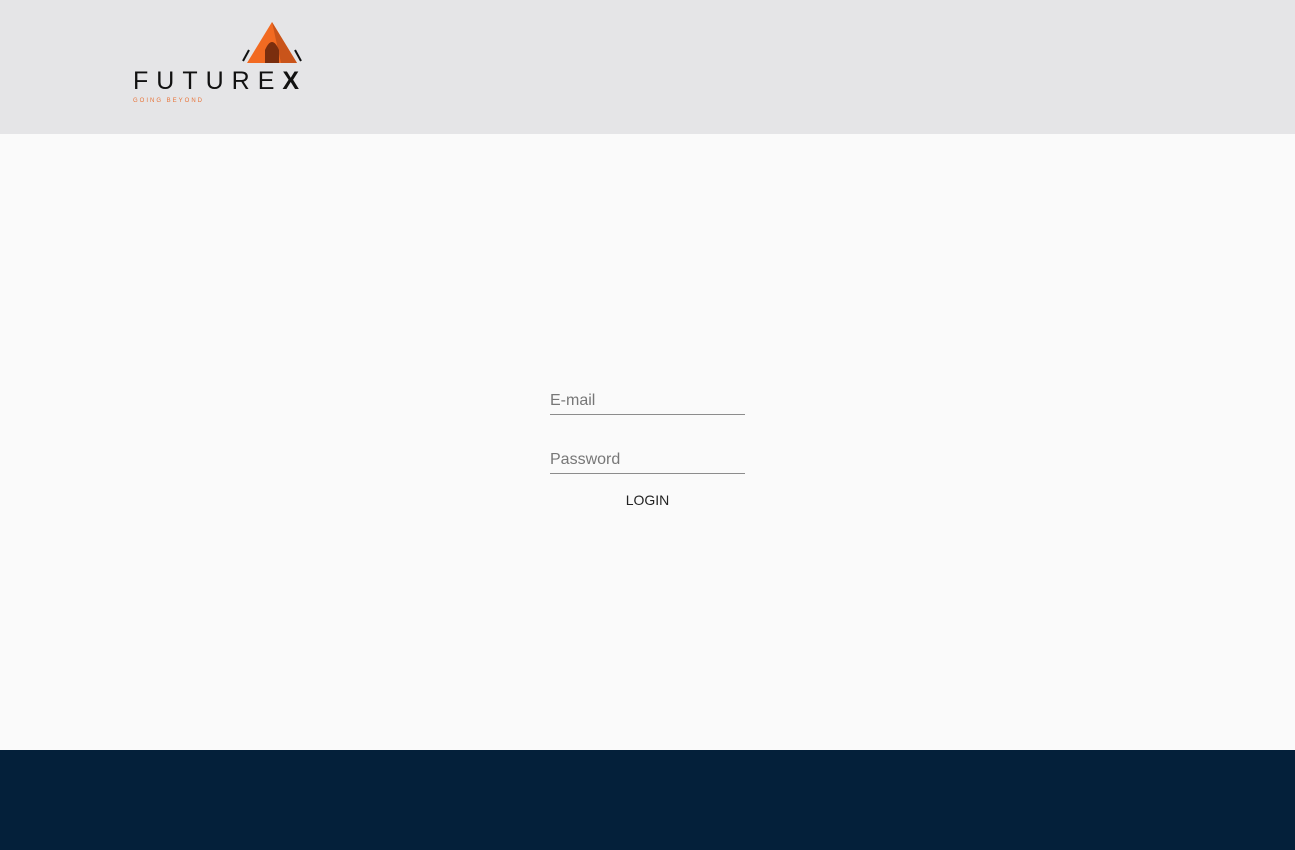 The image size is (1295, 850). What do you see at coordinates (169, 101) in the screenshot?
I see `logo-tagline: GOING BEYOND` at bounding box center [169, 101].